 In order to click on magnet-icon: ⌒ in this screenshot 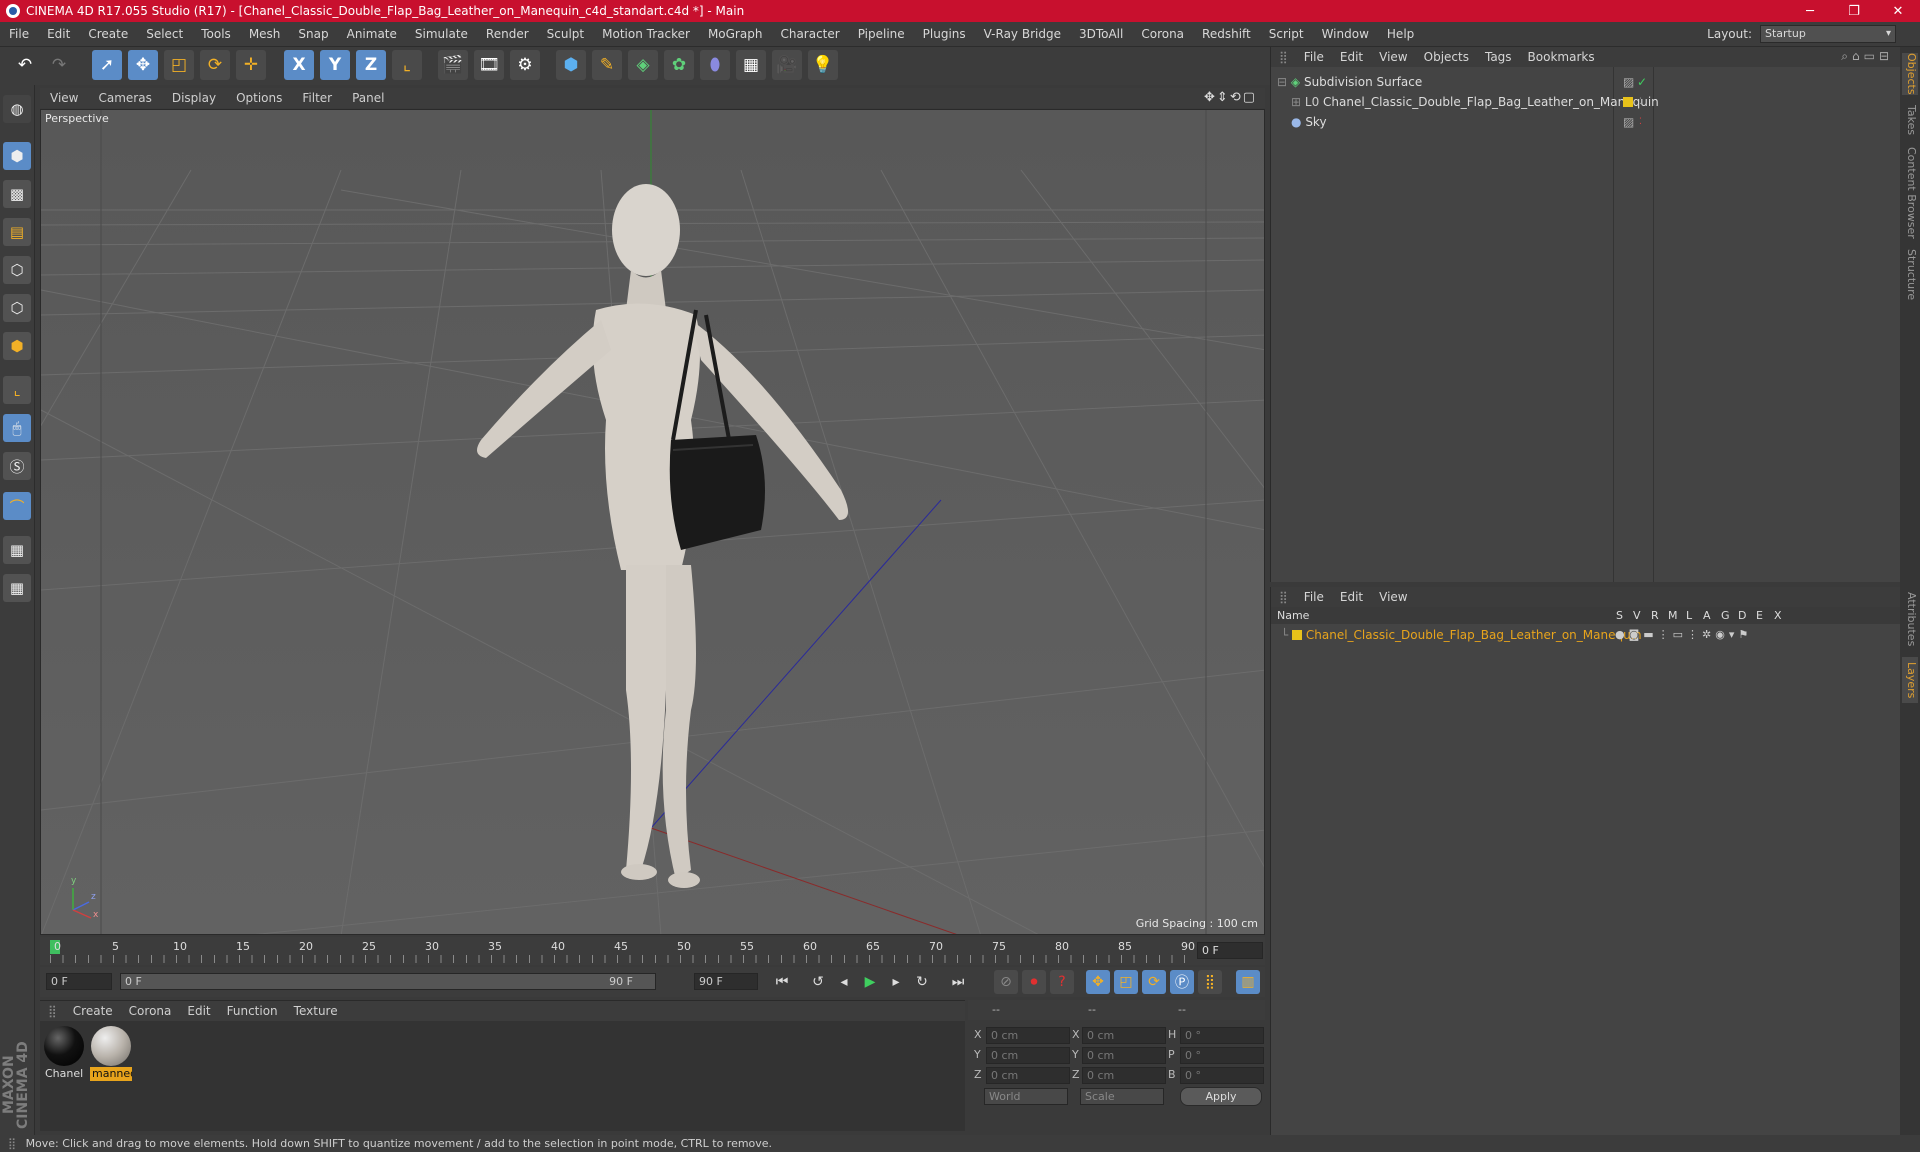, I will do `click(17, 506)`.